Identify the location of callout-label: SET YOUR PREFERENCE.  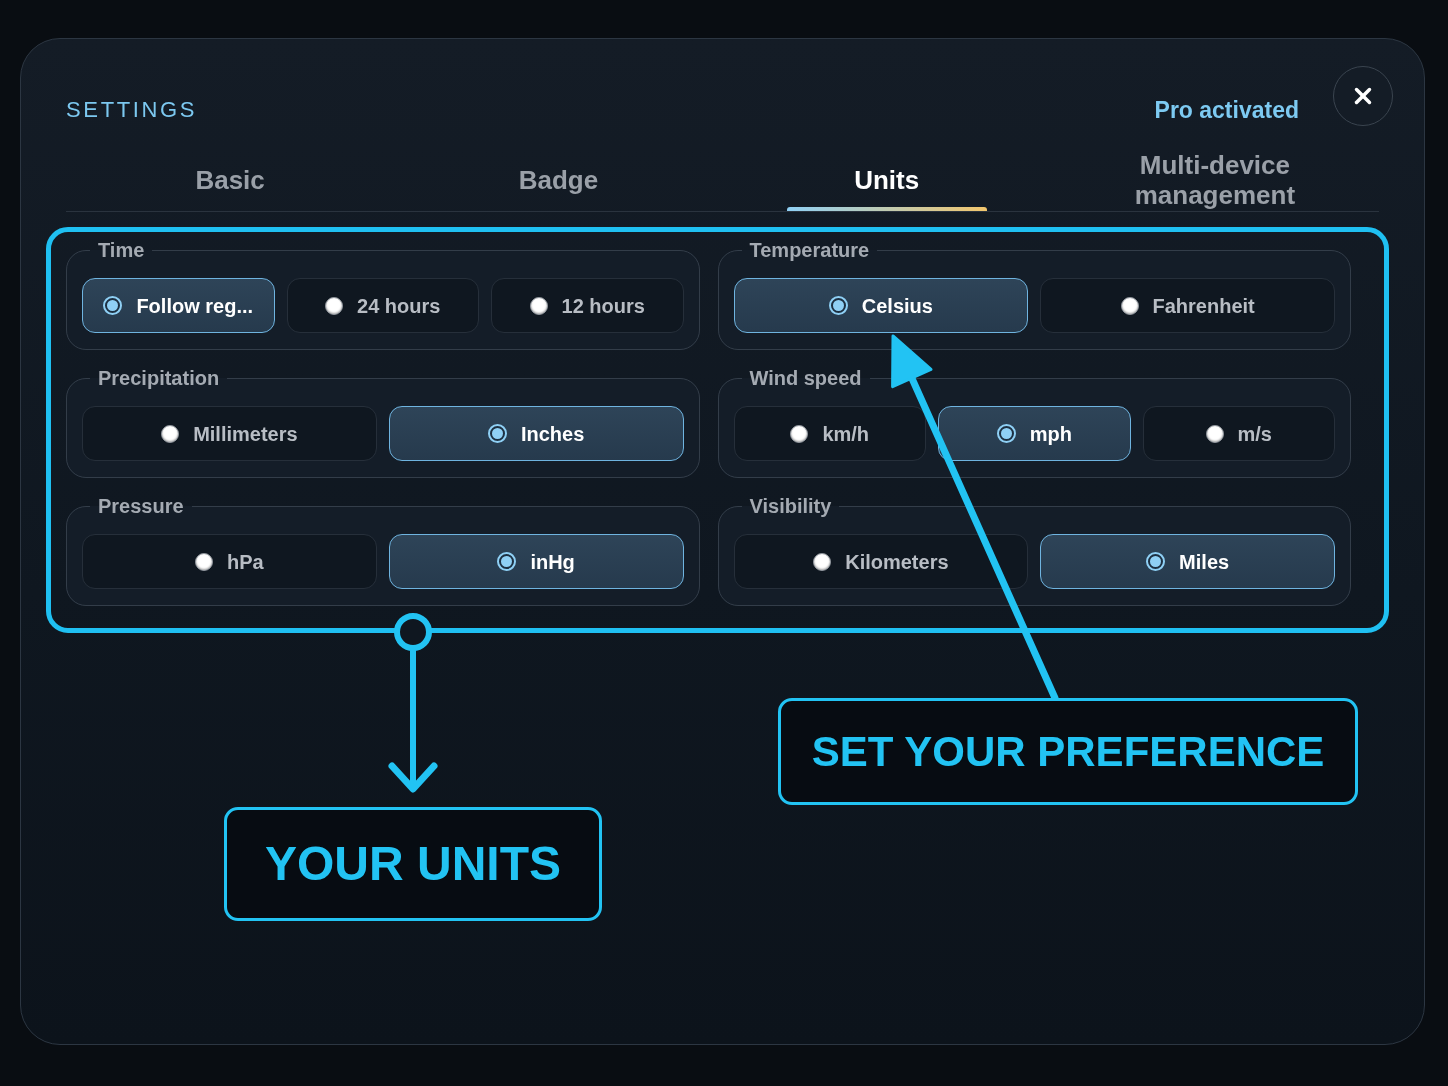
(1068, 751).